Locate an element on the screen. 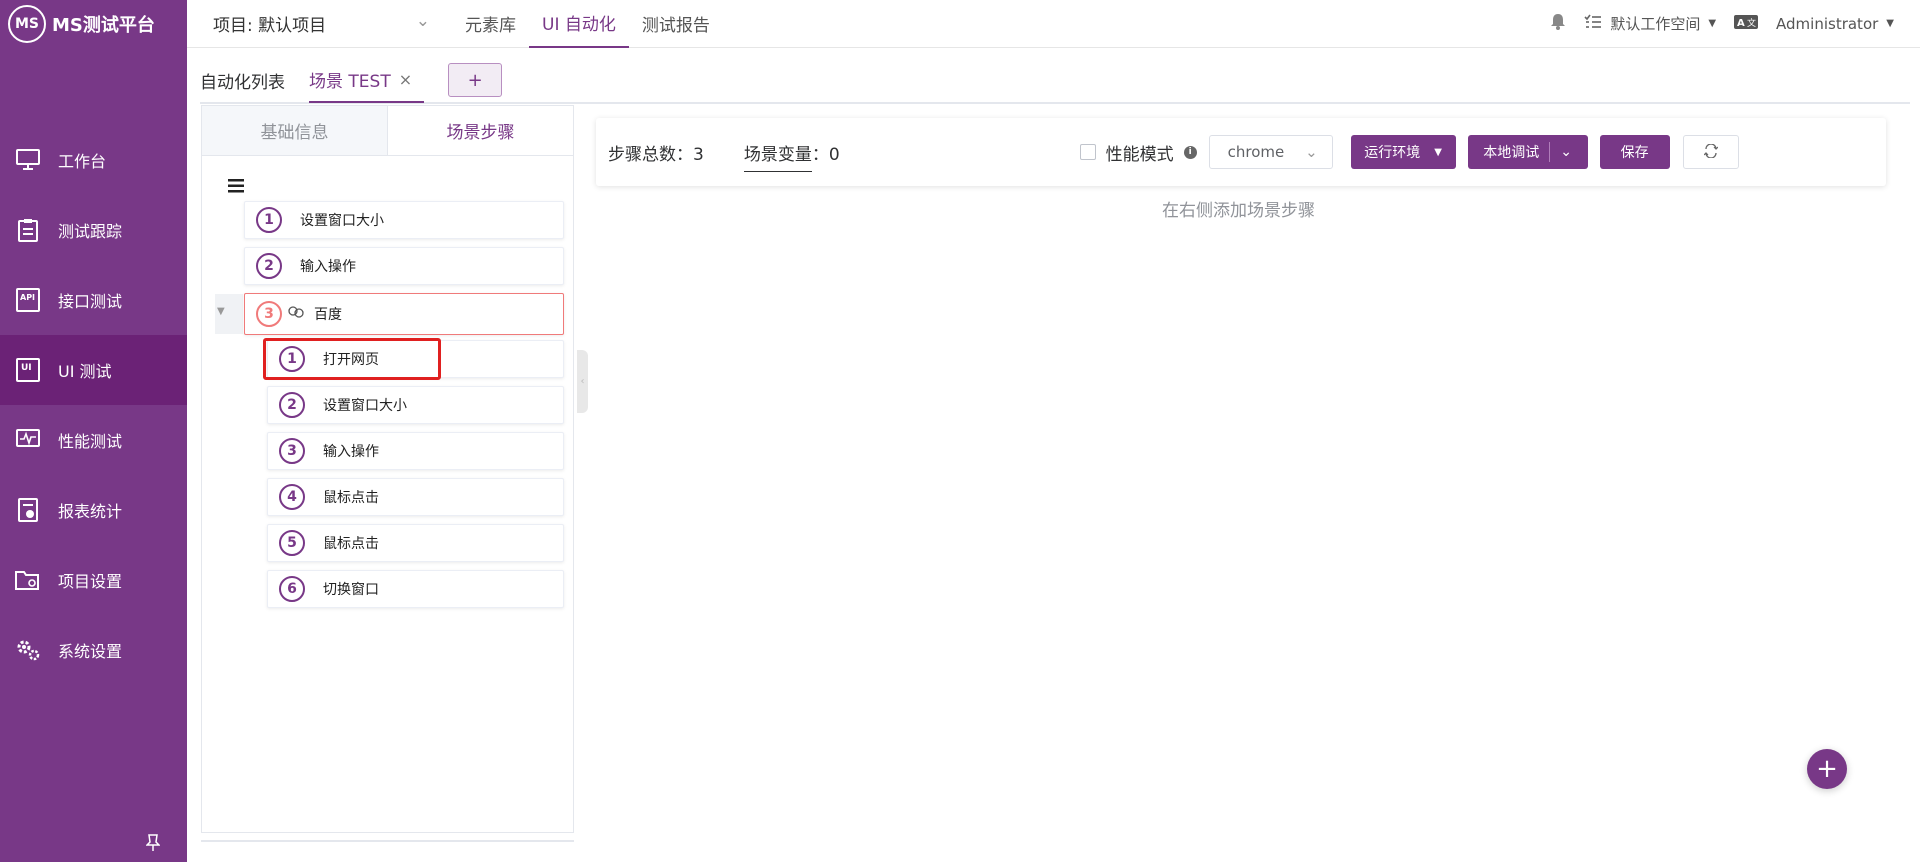 This screenshot has width=1920, height=862. sidebar-item-report: 报表统计 is located at coordinates (93, 510).